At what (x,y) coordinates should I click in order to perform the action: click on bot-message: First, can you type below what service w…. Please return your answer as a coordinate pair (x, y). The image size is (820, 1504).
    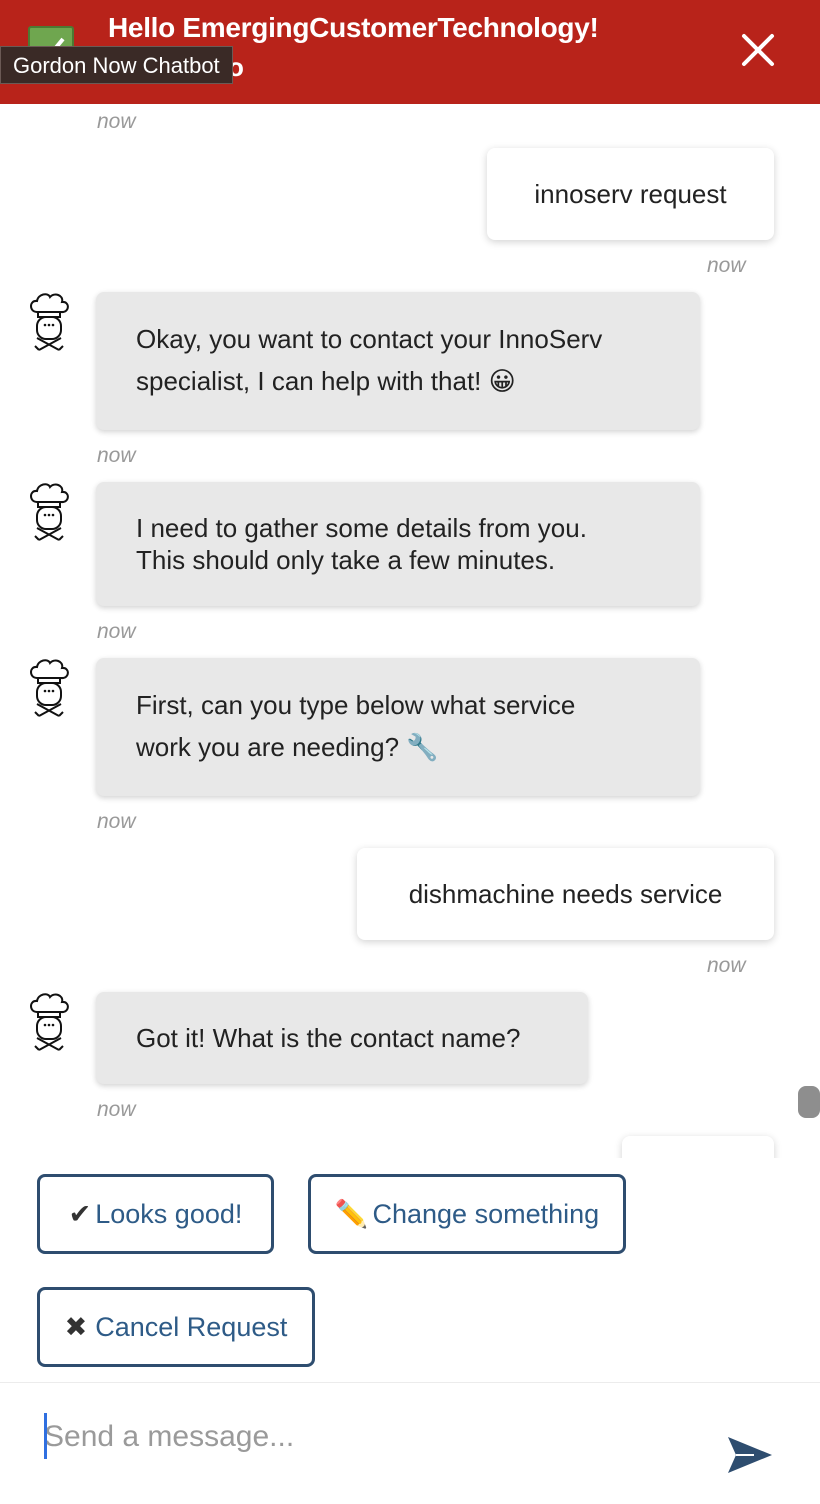
    Looking at the image, I should click on (398, 727).